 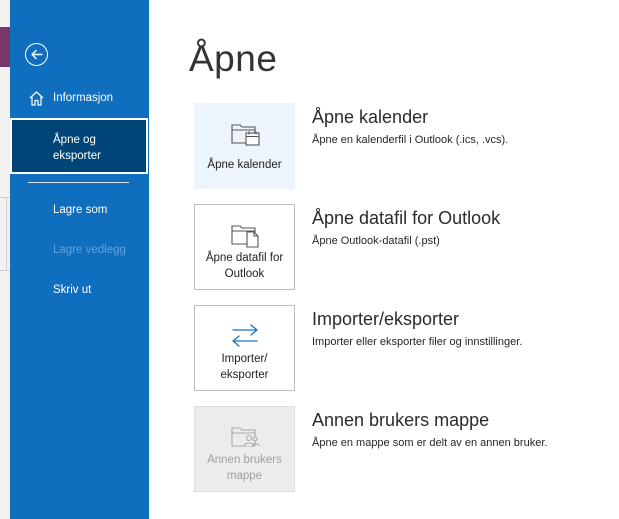 What do you see at coordinates (406, 218) in the screenshot?
I see `option-title: Åpne datafil for Outlook` at bounding box center [406, 218].